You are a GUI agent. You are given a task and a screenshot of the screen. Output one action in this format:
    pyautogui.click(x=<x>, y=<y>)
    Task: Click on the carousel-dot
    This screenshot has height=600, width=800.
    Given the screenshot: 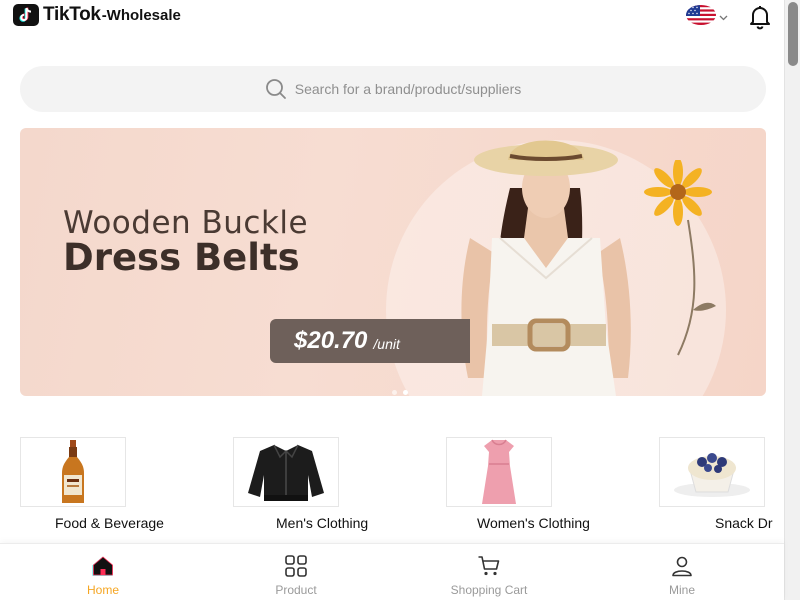 What is the action you would take?
    pyautogui.click(x=394, y=392)
    